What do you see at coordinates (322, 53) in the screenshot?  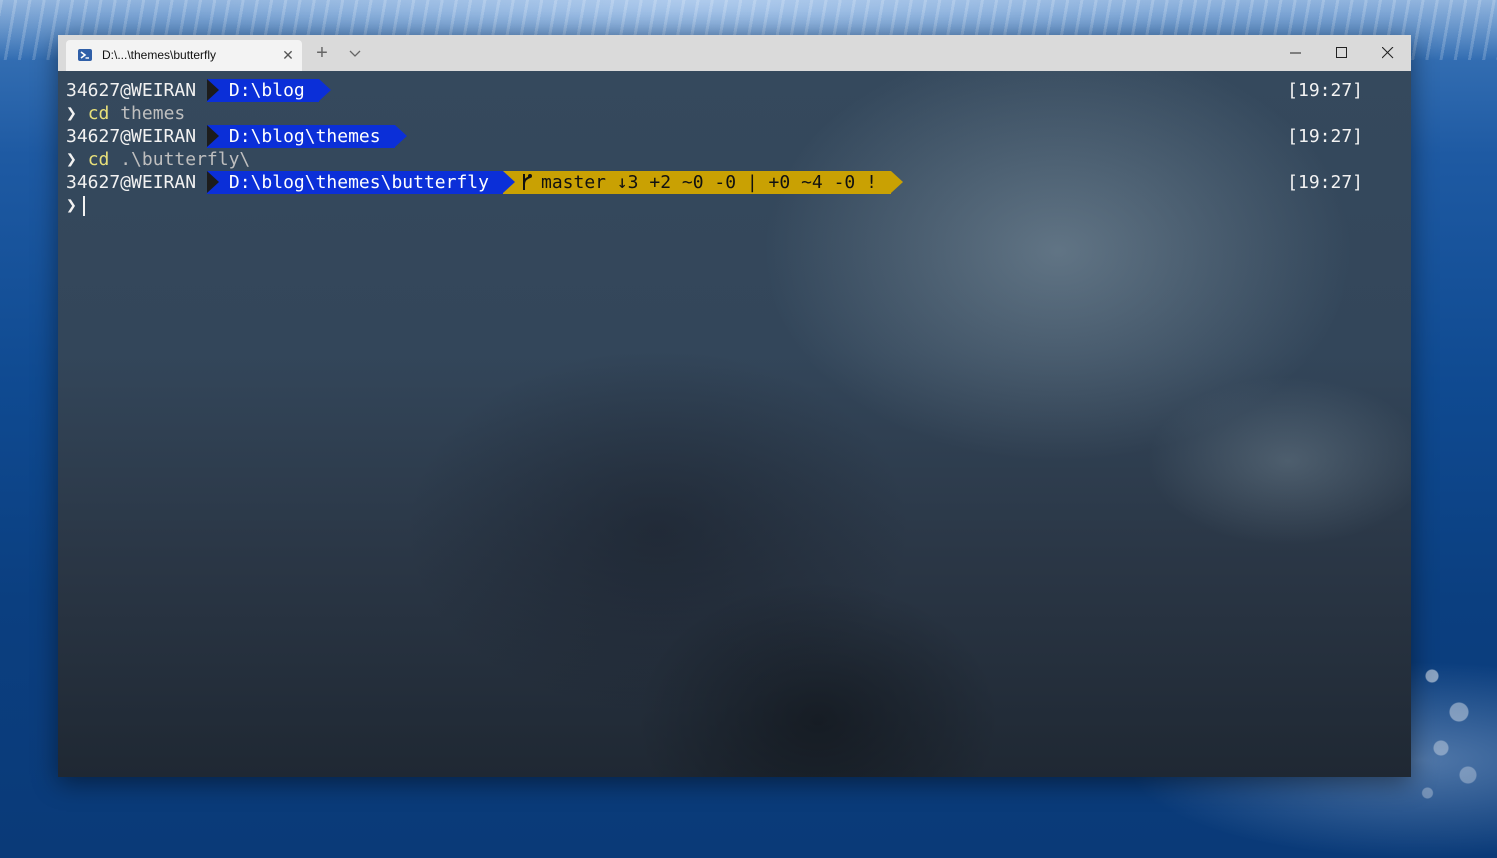 I see `new-tab-button: +` at bounding box center [322, 53].